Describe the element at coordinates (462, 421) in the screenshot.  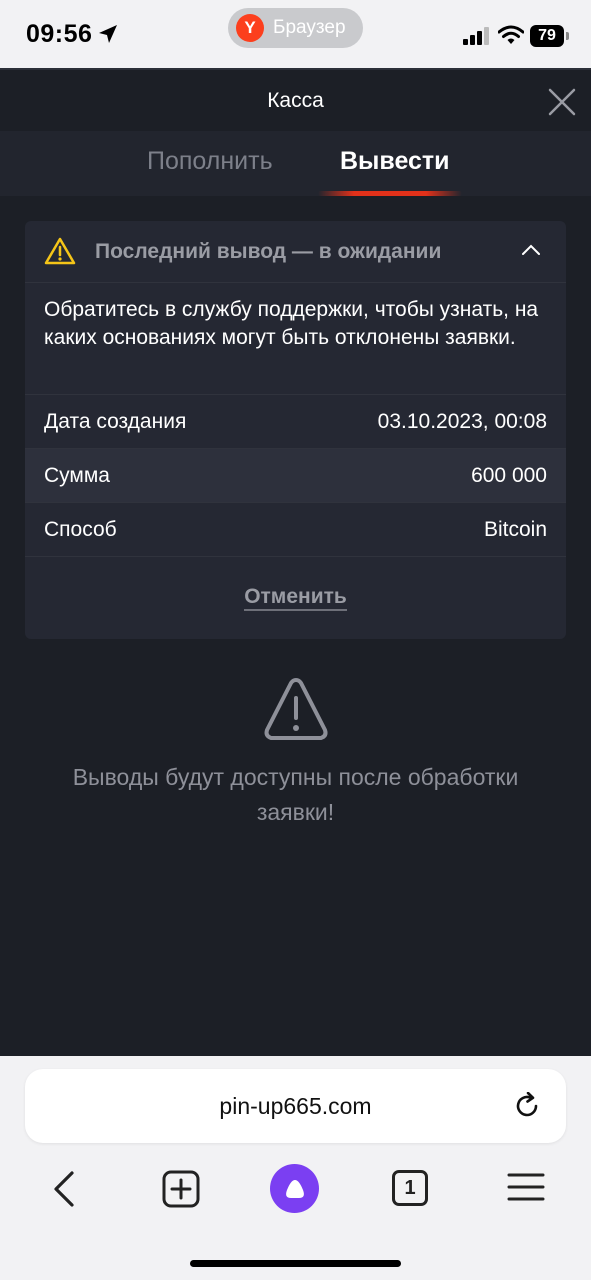
I see `detail-value: 03.10.2023, 00:08` at that location.